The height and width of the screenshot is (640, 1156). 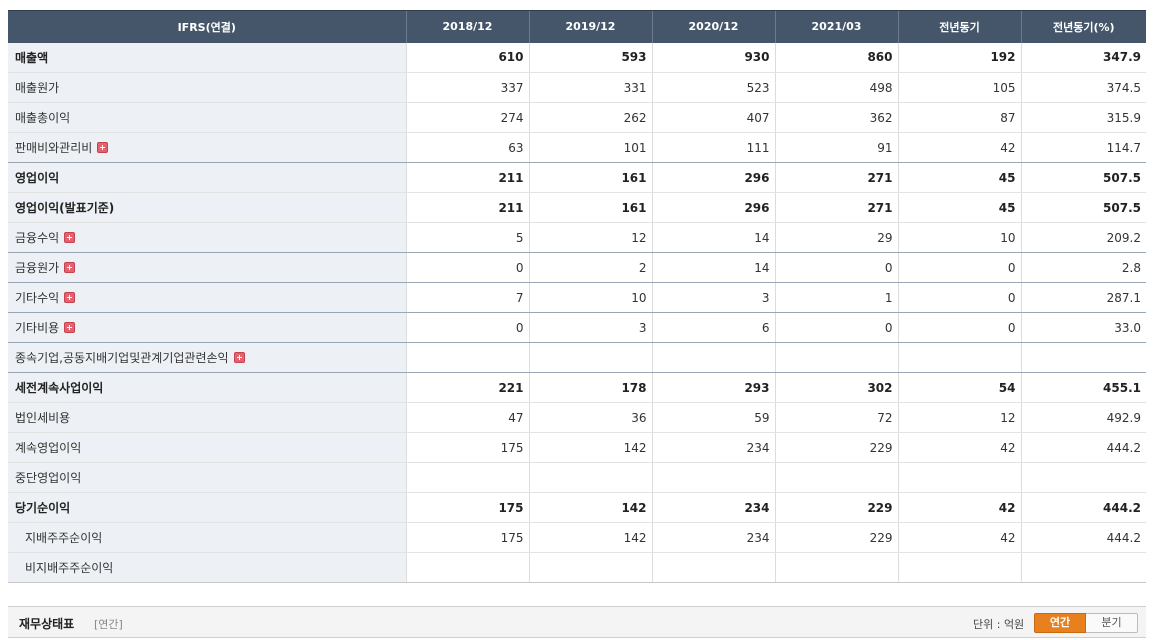 I want to click on section-title: 재무상태표, so click(x=47, y=624).